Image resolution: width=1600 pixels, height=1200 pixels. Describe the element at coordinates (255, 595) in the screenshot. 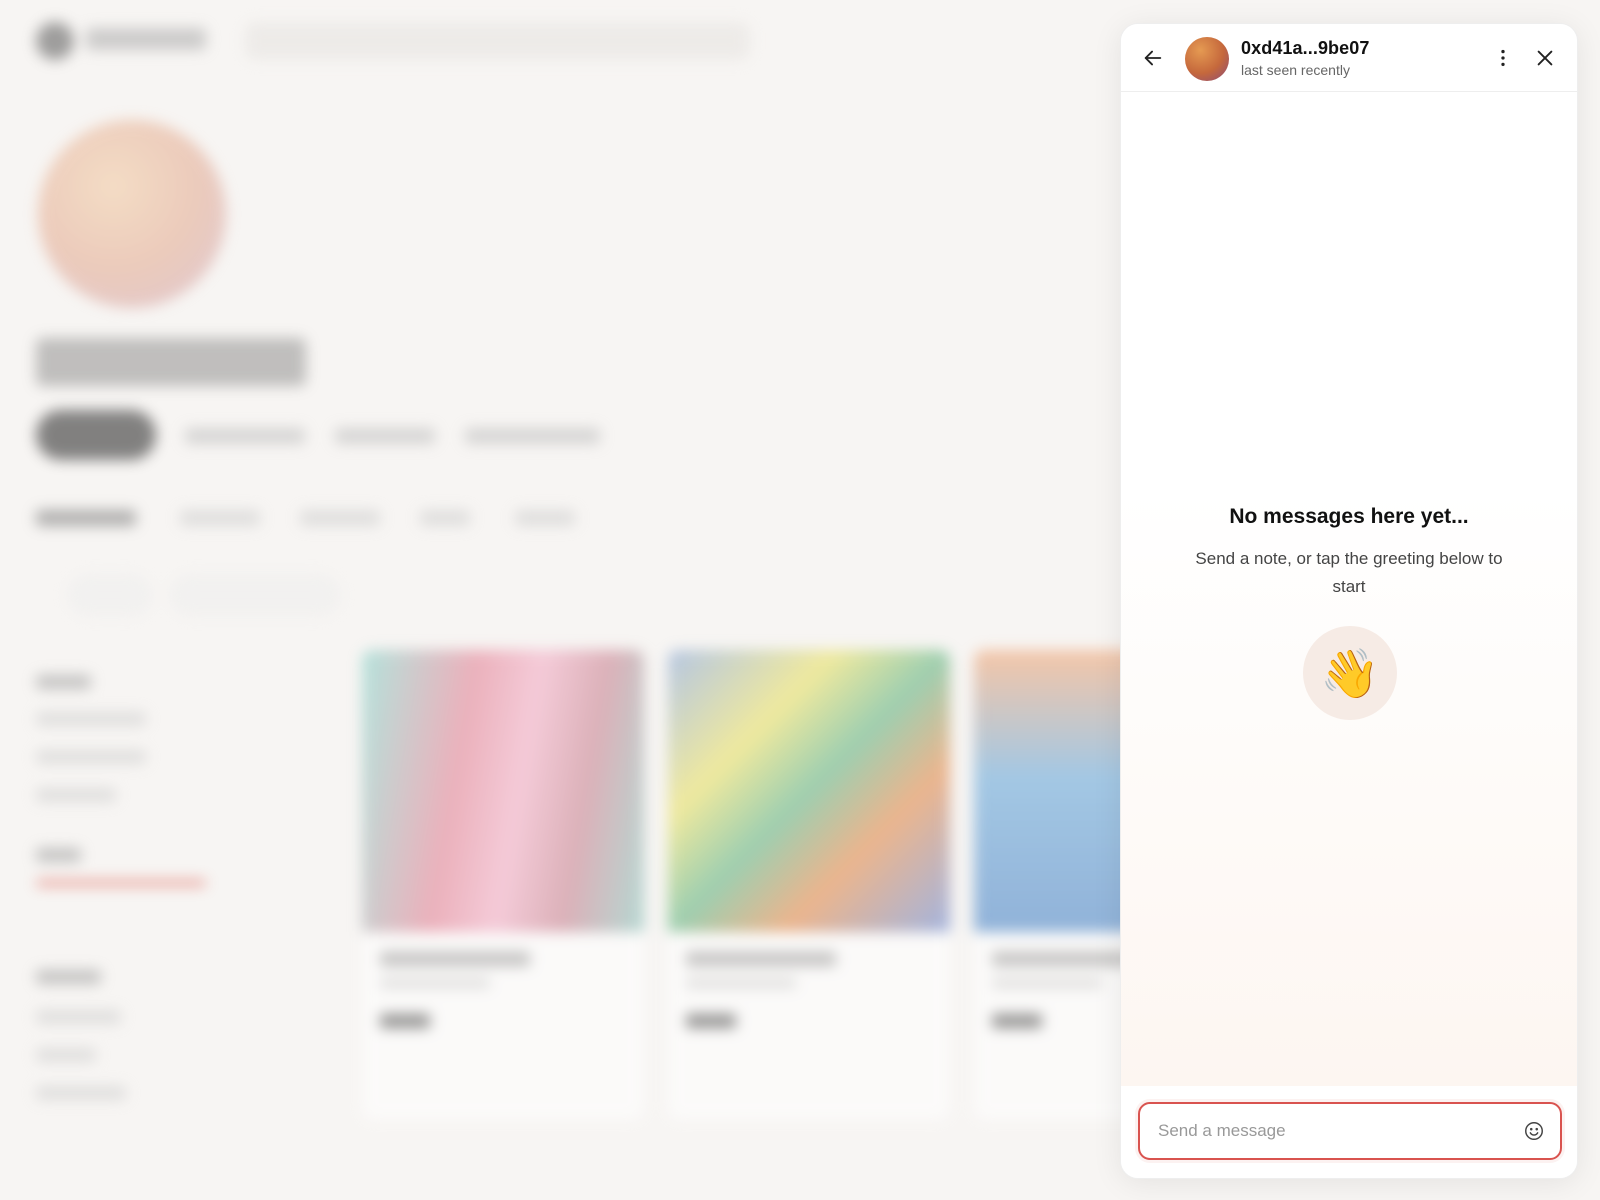

I see `background-sort` at that location.